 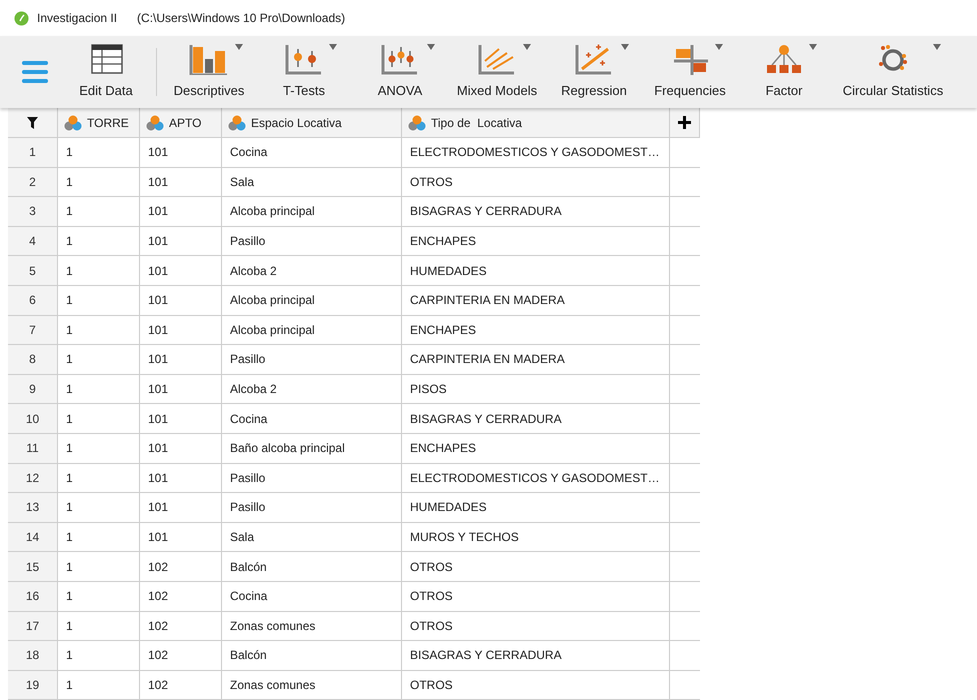 I want to click on column-header: TORRE, so click(x=99, y=122).